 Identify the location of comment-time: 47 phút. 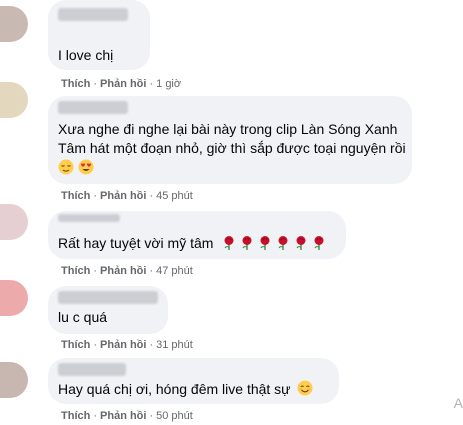
(174, 271).